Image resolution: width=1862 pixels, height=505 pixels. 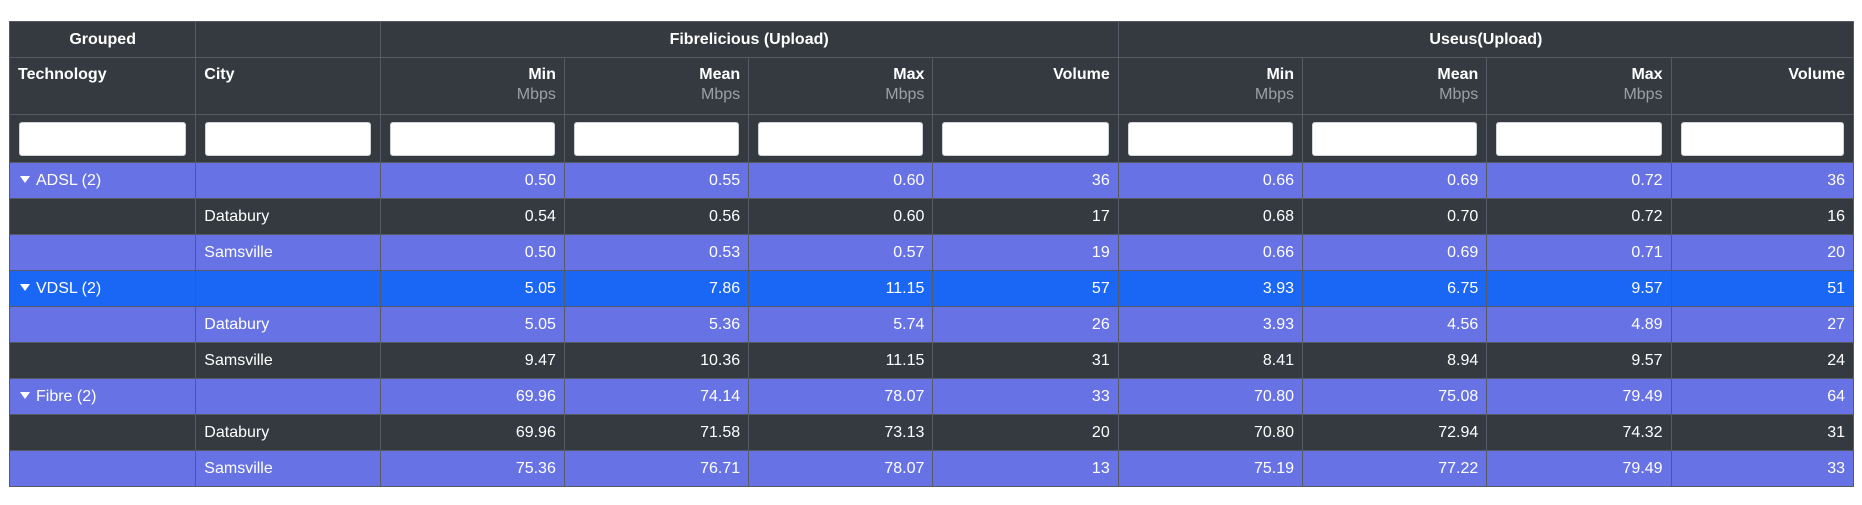 I want to click on useus-mean-cell: 6.75, so click(x=1394, y=288).